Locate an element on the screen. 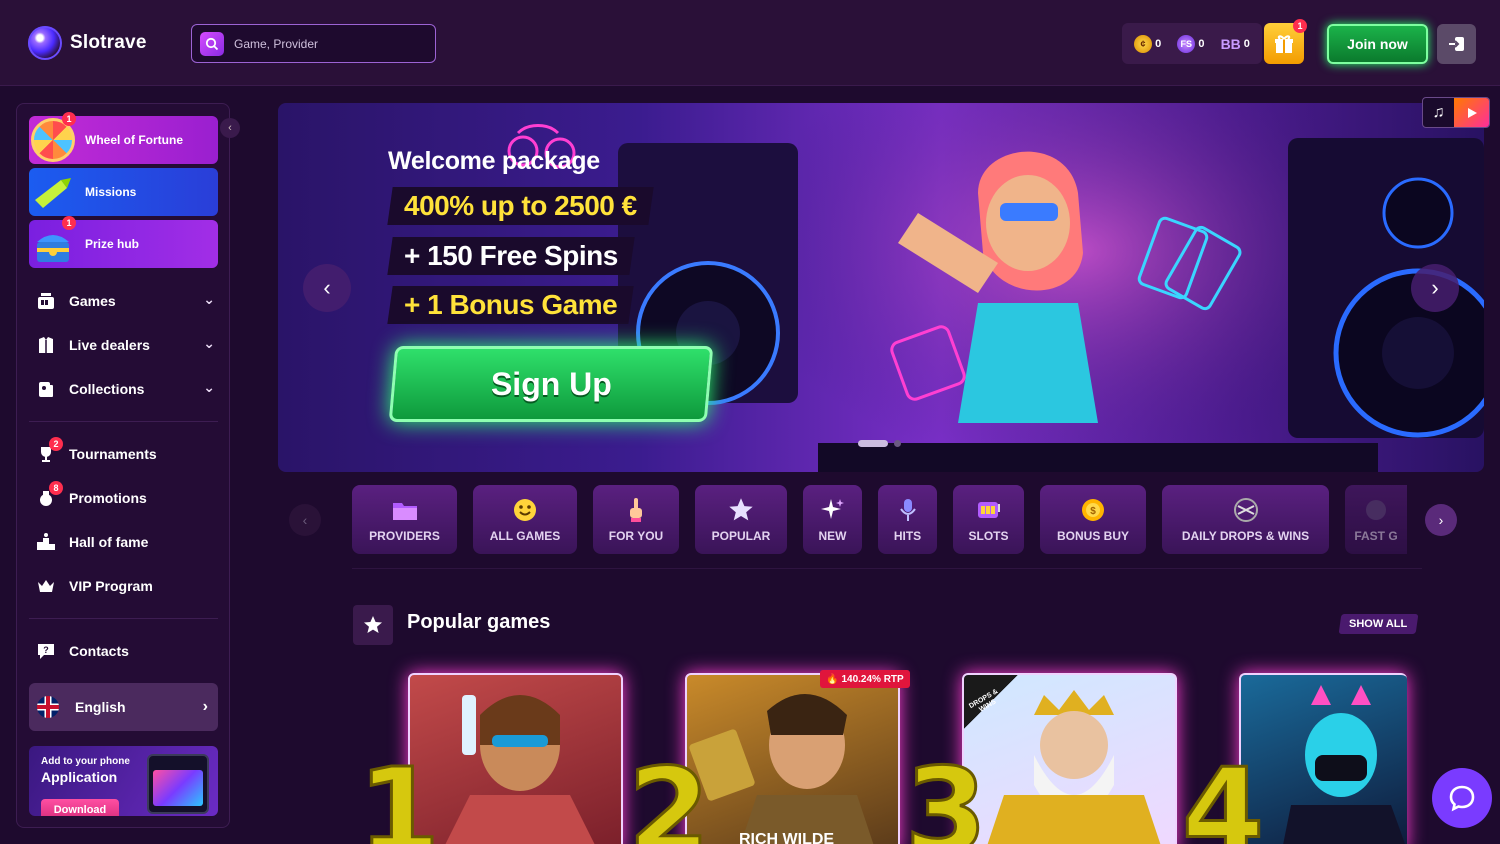  category-all-games: ALL GAMES is located at coordinates (525, 519).